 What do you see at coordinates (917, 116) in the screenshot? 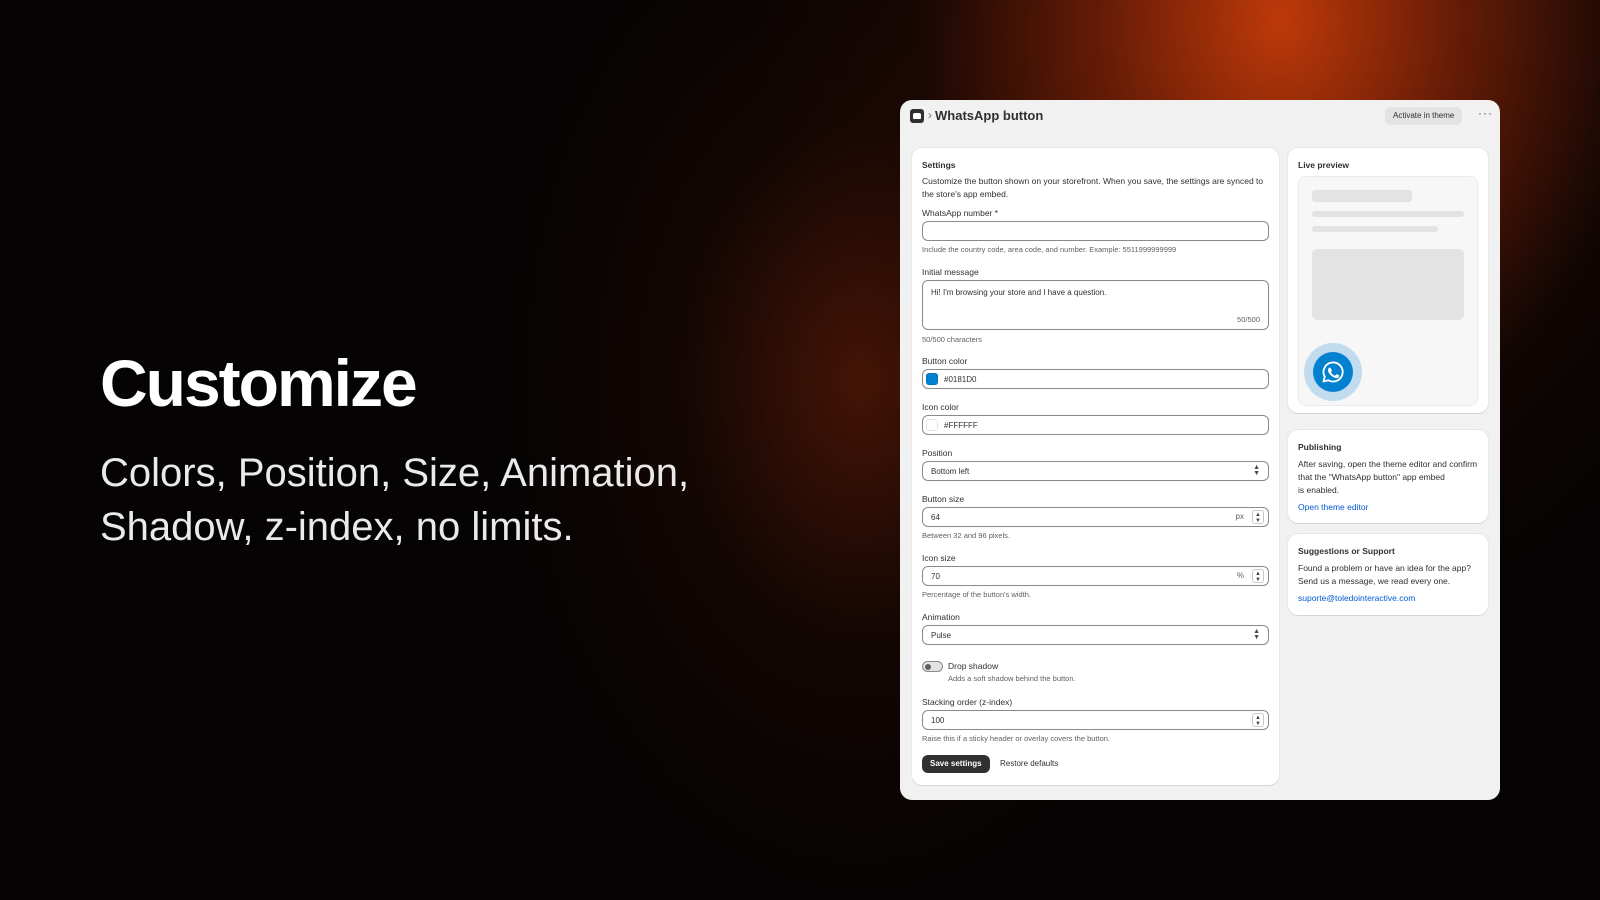
I see `shopify-app-icon` at bounding box center [917, 116].